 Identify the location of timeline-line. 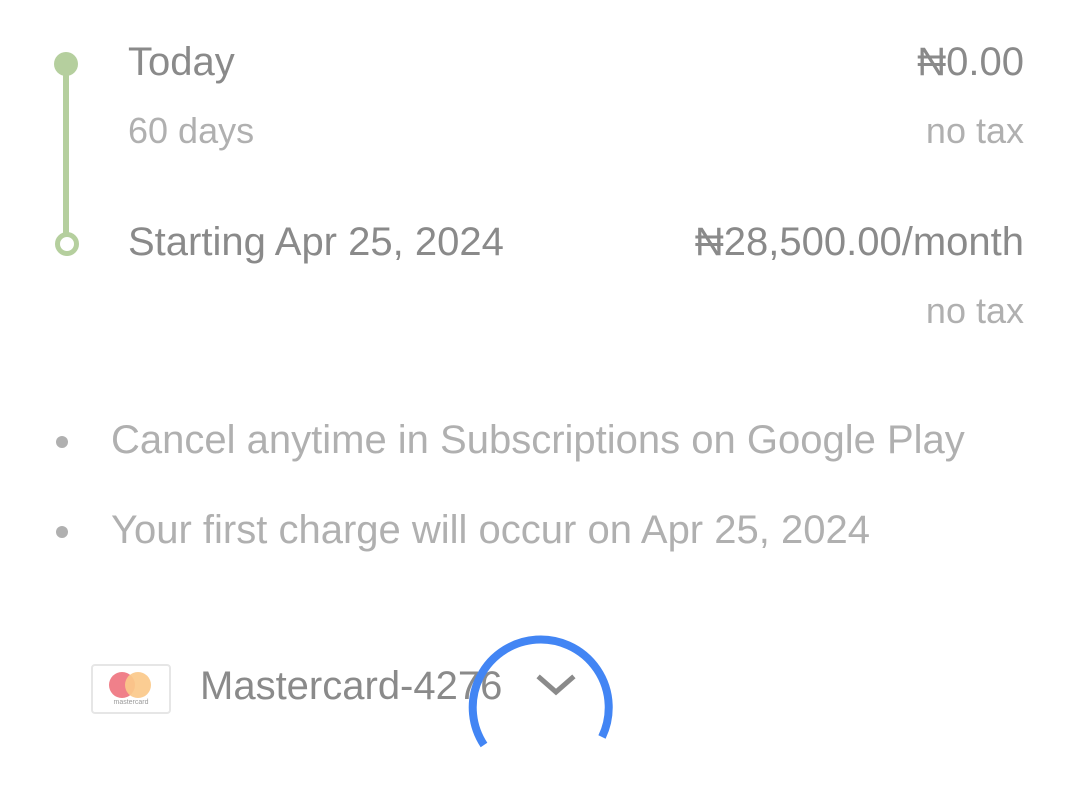
(66, 154).